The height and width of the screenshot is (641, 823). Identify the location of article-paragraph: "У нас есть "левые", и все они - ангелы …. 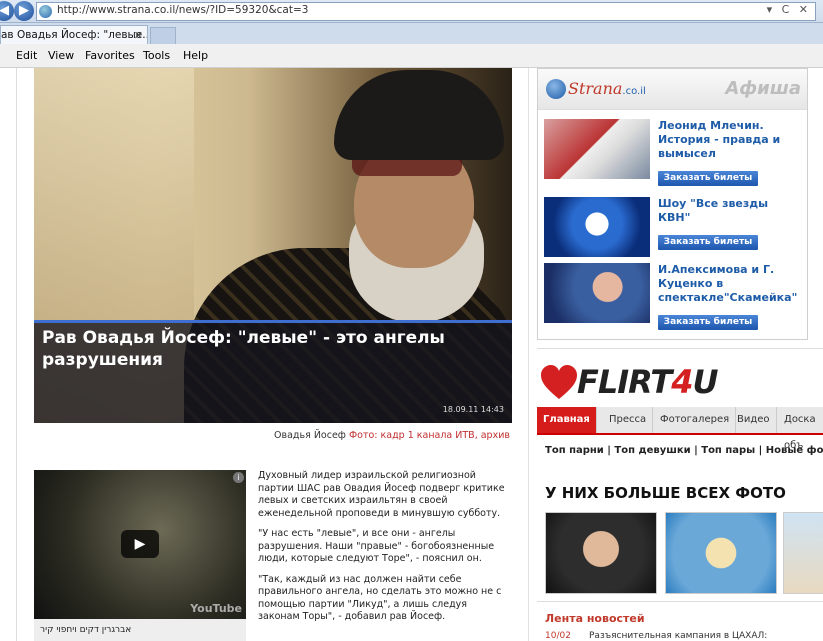
(376, 546).